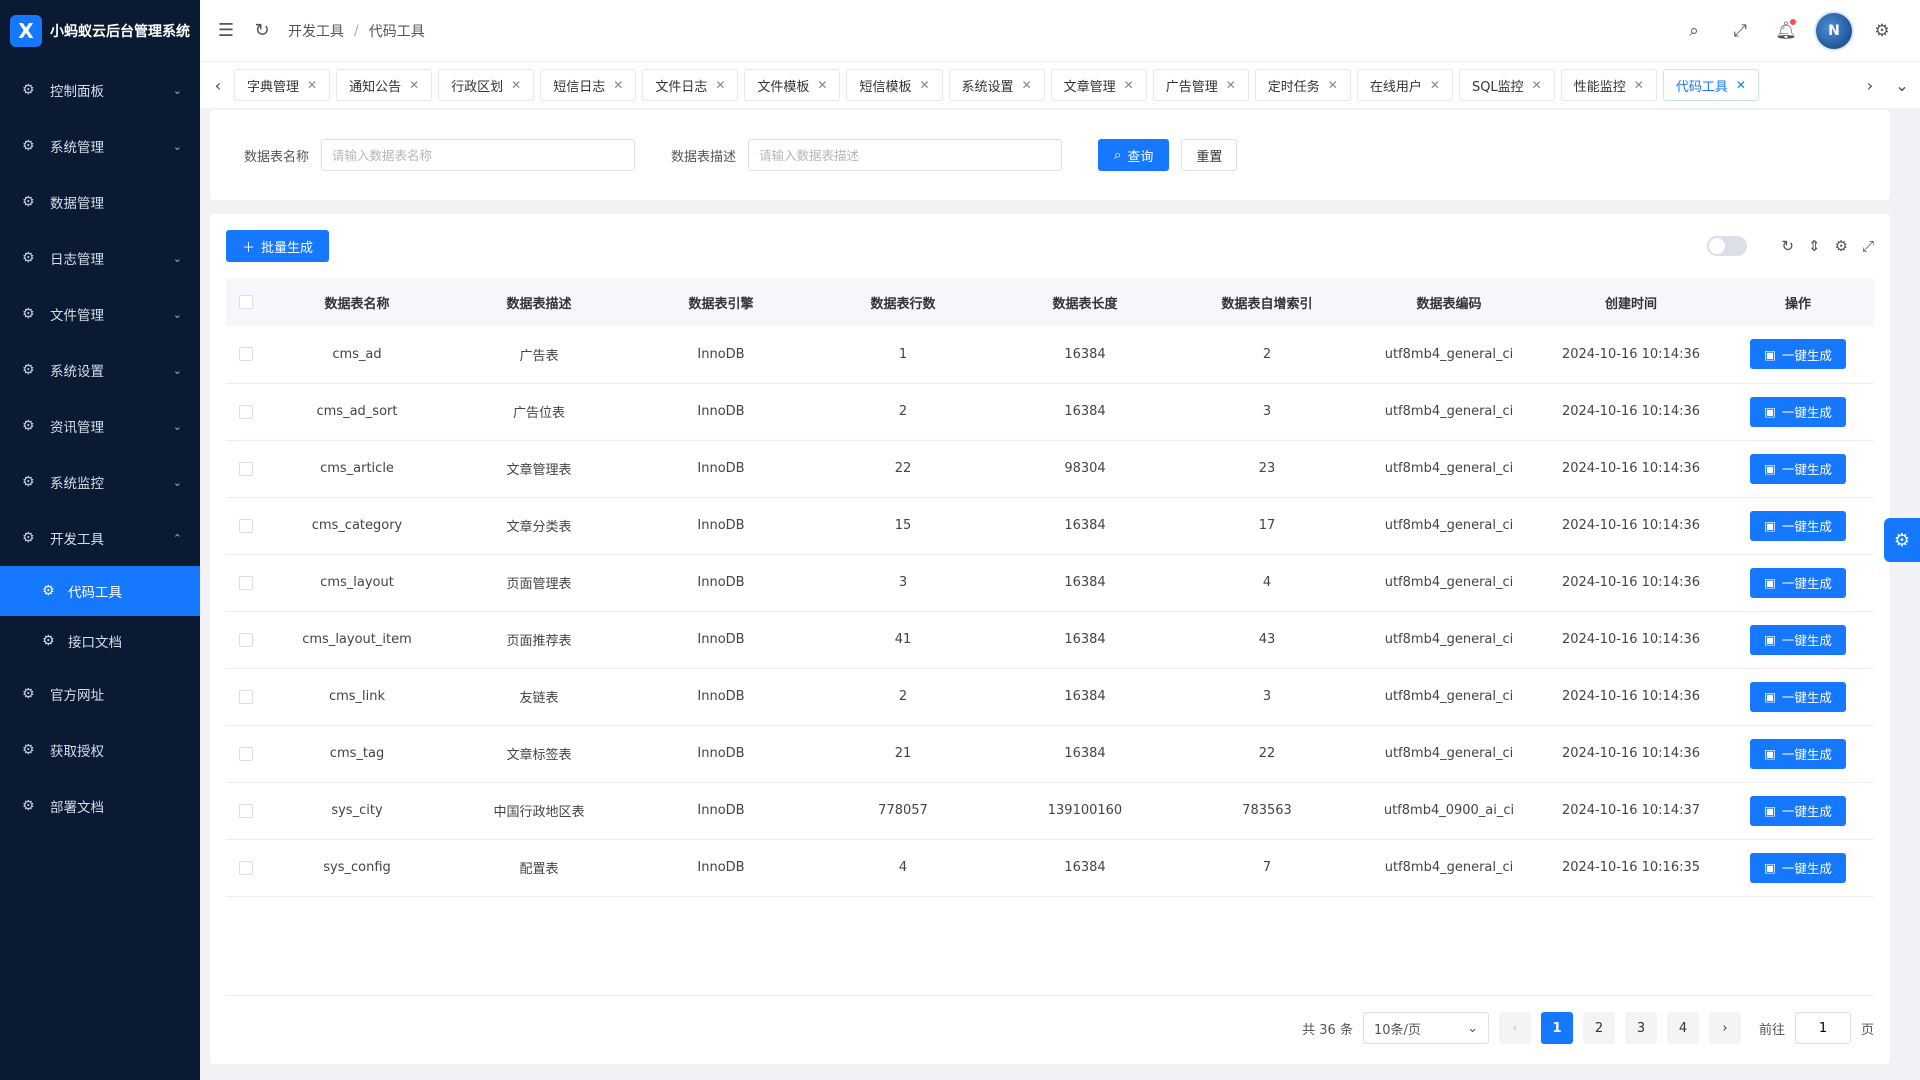  Describe the element at coordinates (1514, 1028) in the screenshot. I see `prev-page-button: ‹` at that location.